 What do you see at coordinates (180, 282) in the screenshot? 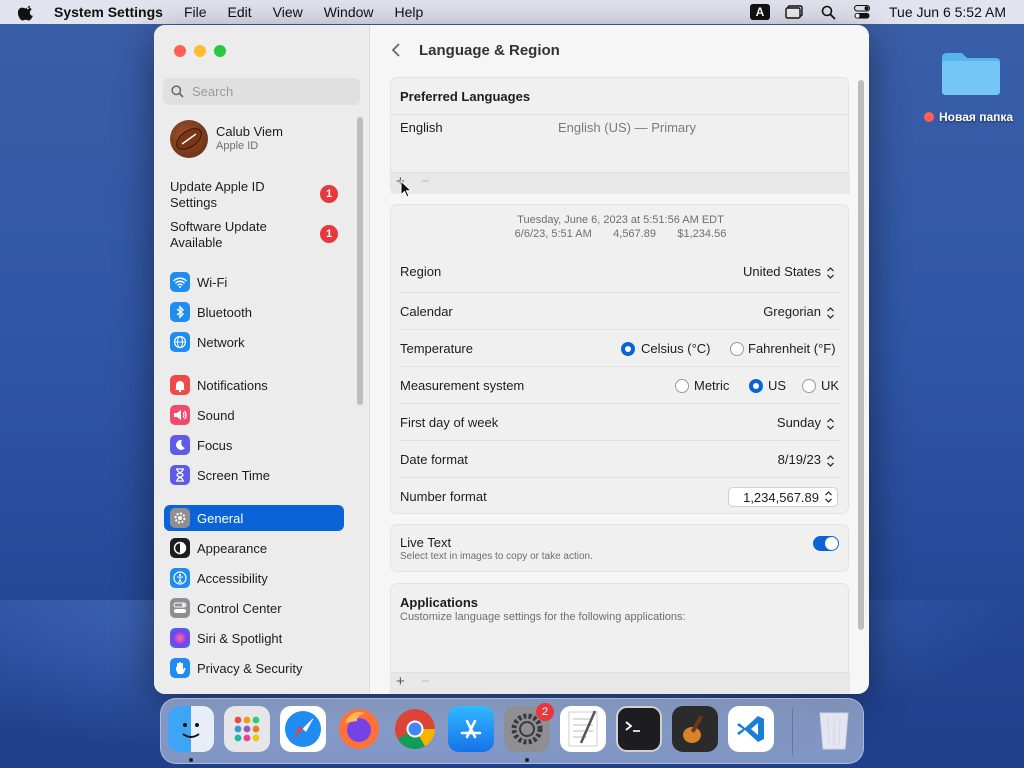
I see `wifi-icon` at bounding box center [180, 282].